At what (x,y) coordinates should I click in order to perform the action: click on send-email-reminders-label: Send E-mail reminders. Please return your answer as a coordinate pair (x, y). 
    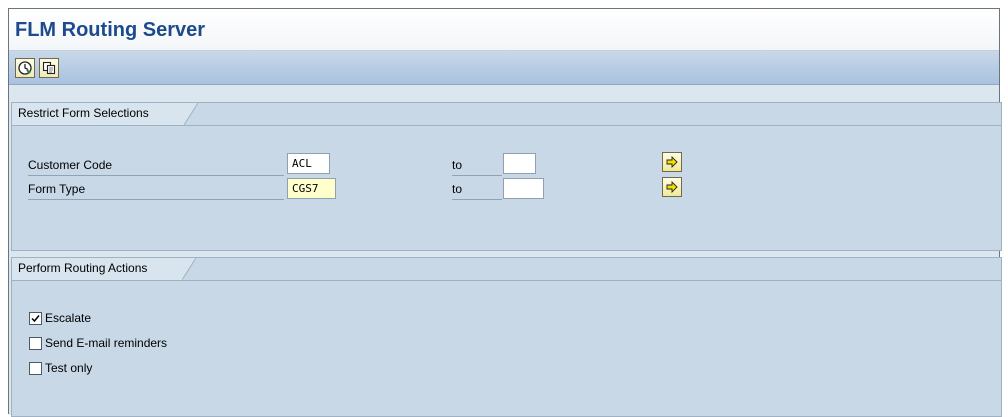
    Looking at the image, I should click on (106, 343).